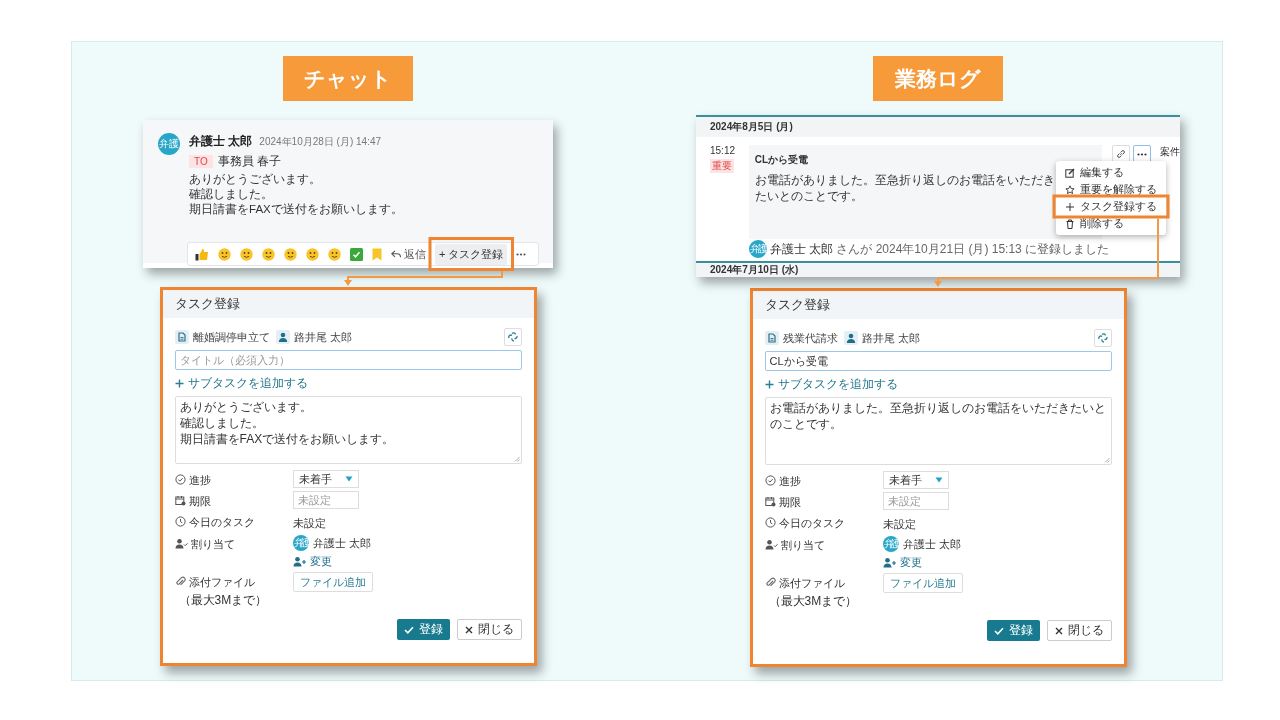 The image size is (1280, 720). What do you see at coordinates (723, 150) in the screenshot?
I see `entry-time: 15:12` at bounding box center [723, 150].